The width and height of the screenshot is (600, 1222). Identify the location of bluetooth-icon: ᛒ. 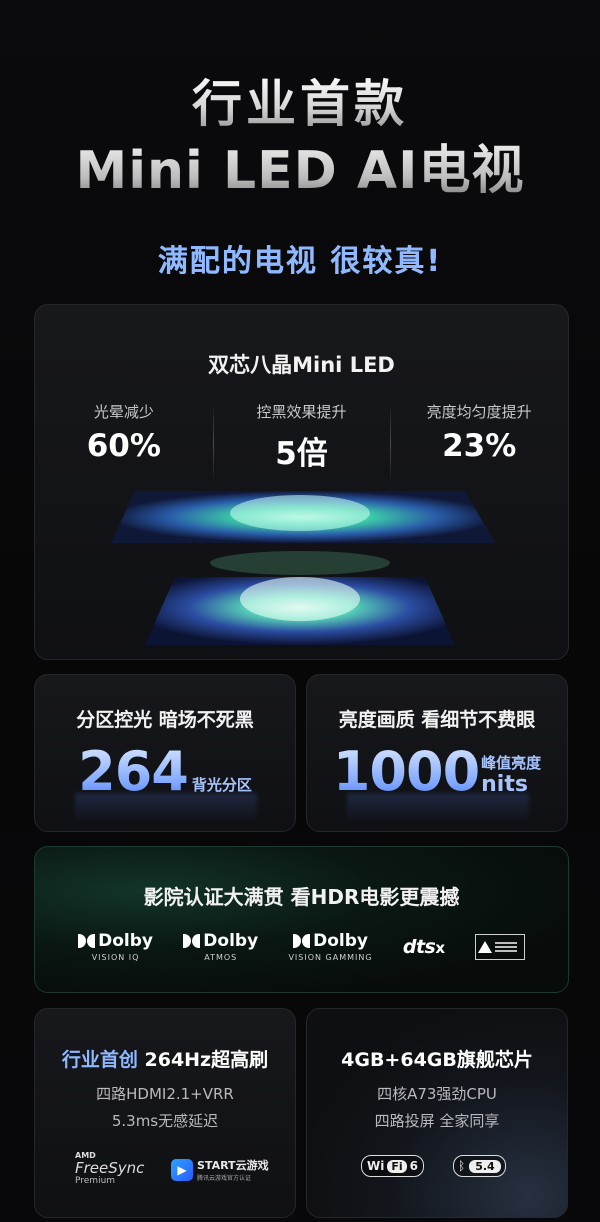
(462, 1166).